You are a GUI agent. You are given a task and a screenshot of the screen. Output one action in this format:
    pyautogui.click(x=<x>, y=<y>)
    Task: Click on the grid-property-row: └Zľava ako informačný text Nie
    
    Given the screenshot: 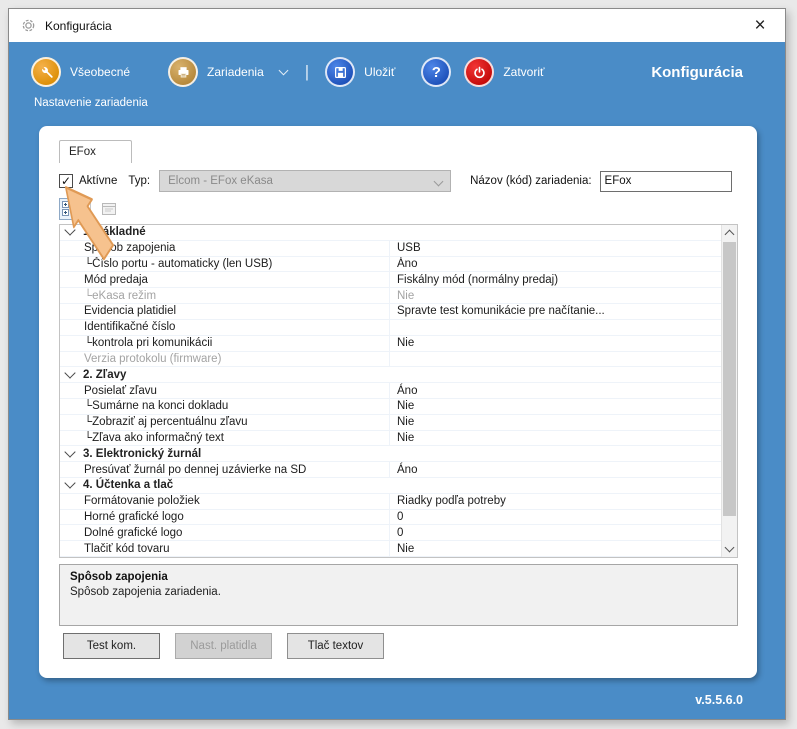 What is the action you would take?
    pyautogui.click(x=390, y=438)
    